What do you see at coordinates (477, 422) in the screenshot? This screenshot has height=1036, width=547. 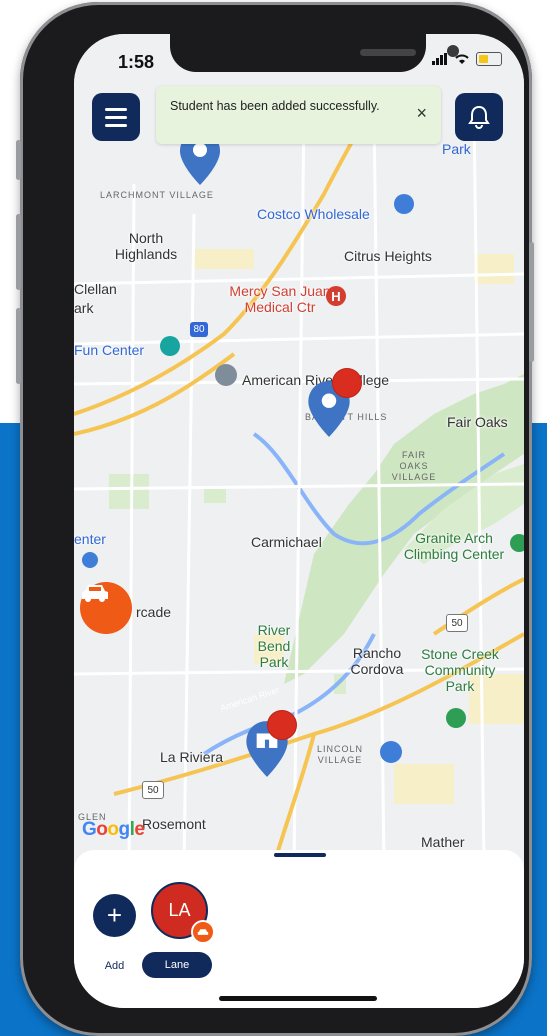 I see `label-fair-oaks: Fair Oaks` at bounding box center [477, 422].